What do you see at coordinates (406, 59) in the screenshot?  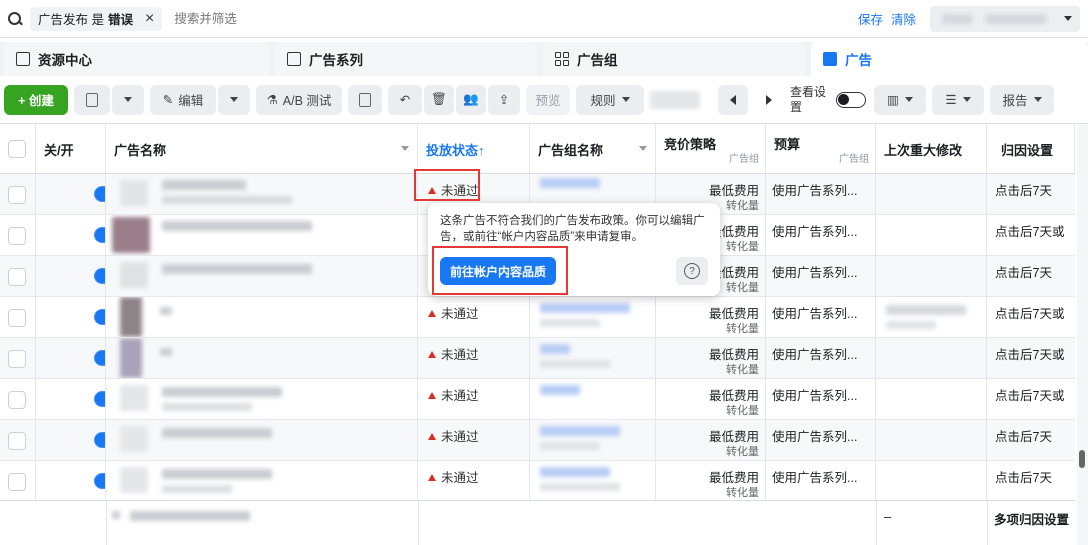 I see `tab-campaigns: 广告系列` at bounding box center [406, 59].